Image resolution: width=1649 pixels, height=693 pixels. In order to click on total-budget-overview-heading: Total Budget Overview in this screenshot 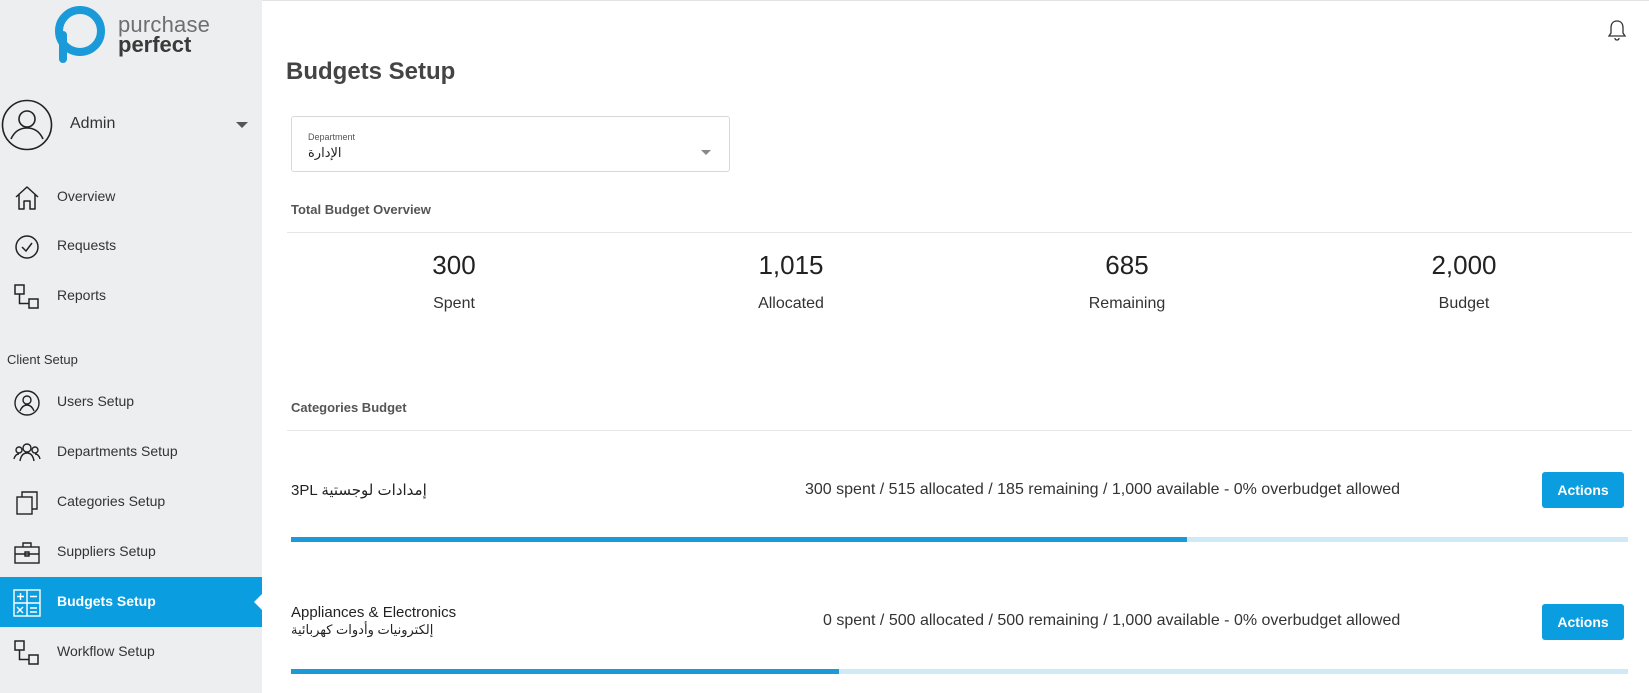, I will do `click(361, 209)`.